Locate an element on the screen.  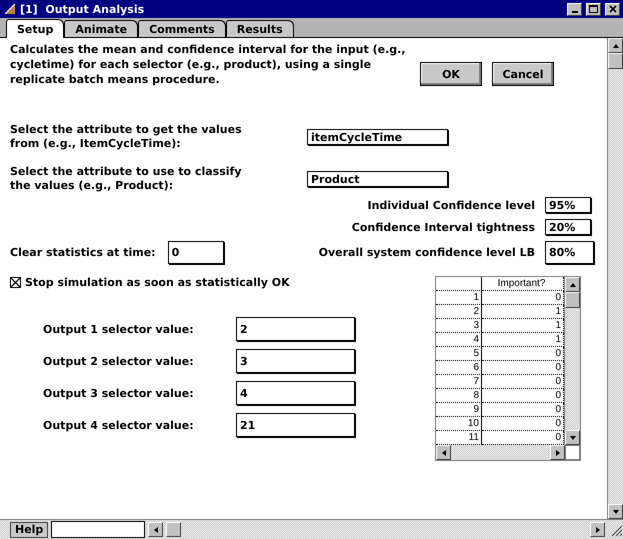
input-field: itemCycleTime is located at coordinates (377, 137).